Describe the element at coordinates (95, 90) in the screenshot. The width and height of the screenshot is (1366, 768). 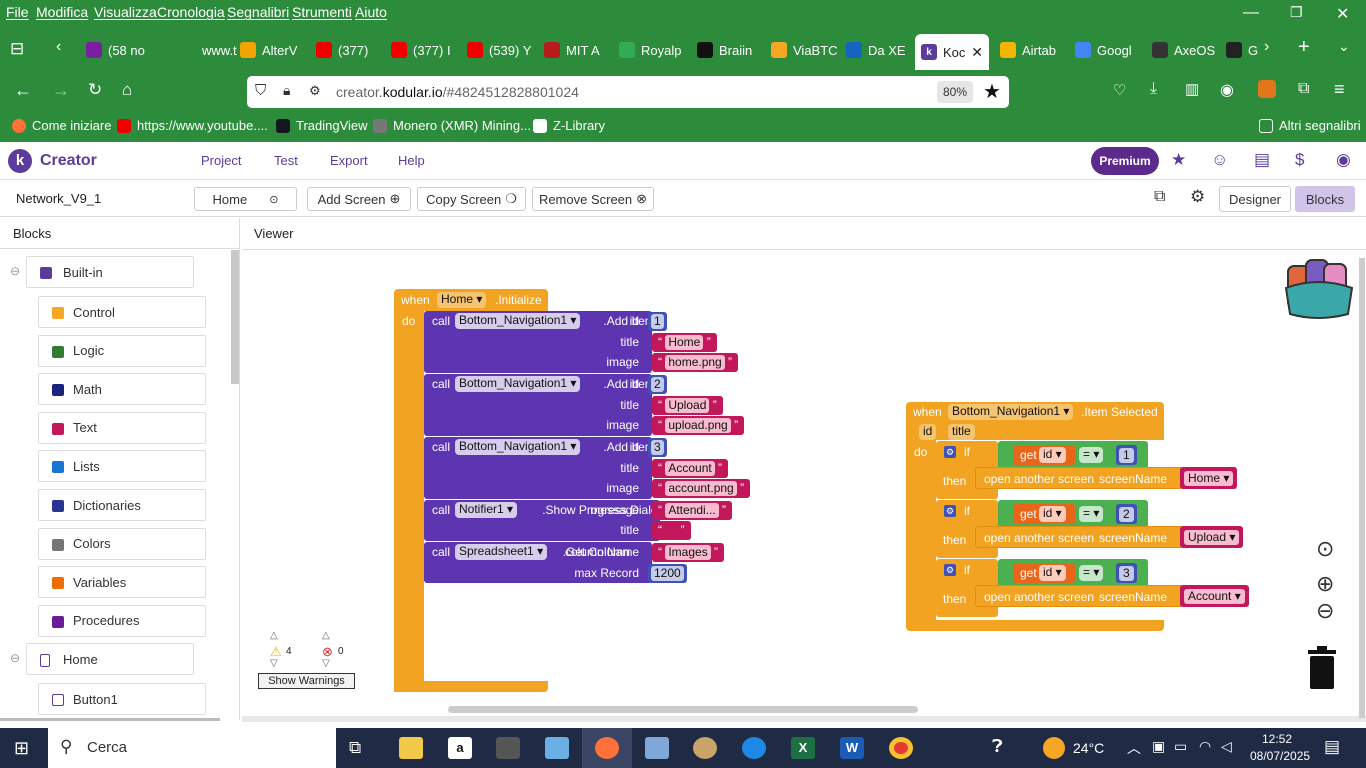
I see `reload-icon: ↻` at that location.